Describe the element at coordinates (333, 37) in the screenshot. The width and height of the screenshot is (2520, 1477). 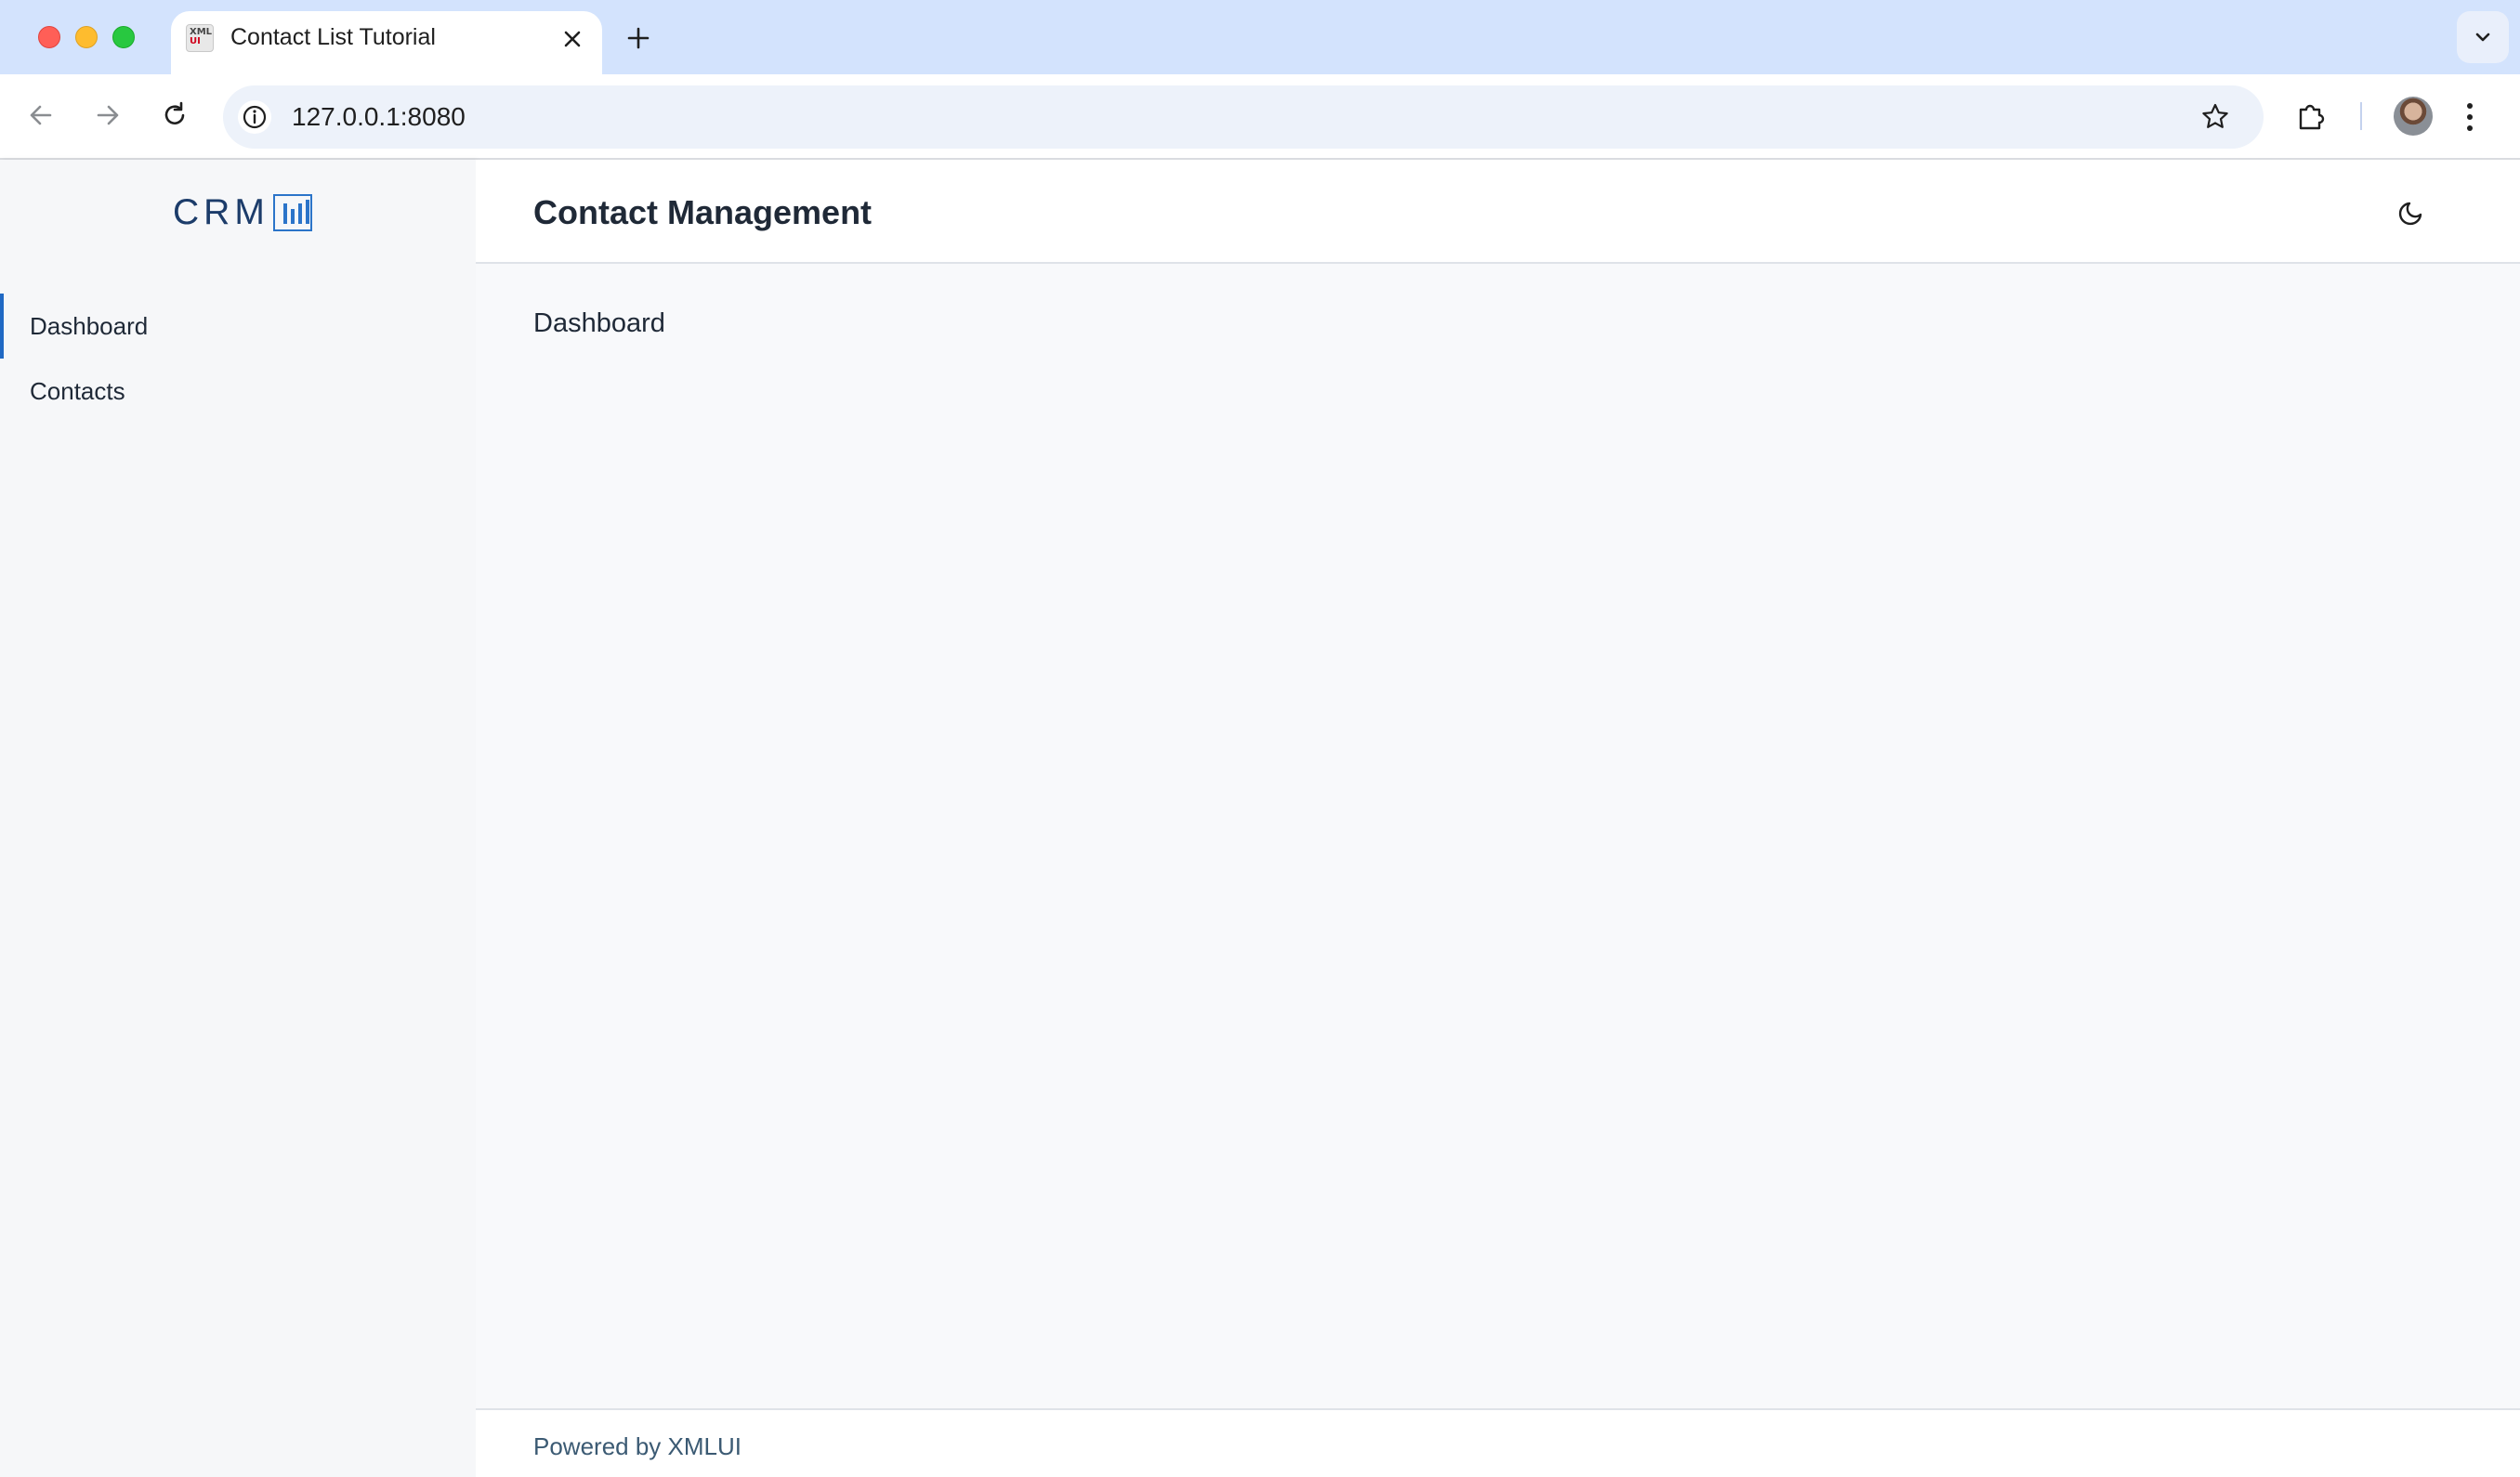
I see `tab-title: Contact List Tutorial` at that location.